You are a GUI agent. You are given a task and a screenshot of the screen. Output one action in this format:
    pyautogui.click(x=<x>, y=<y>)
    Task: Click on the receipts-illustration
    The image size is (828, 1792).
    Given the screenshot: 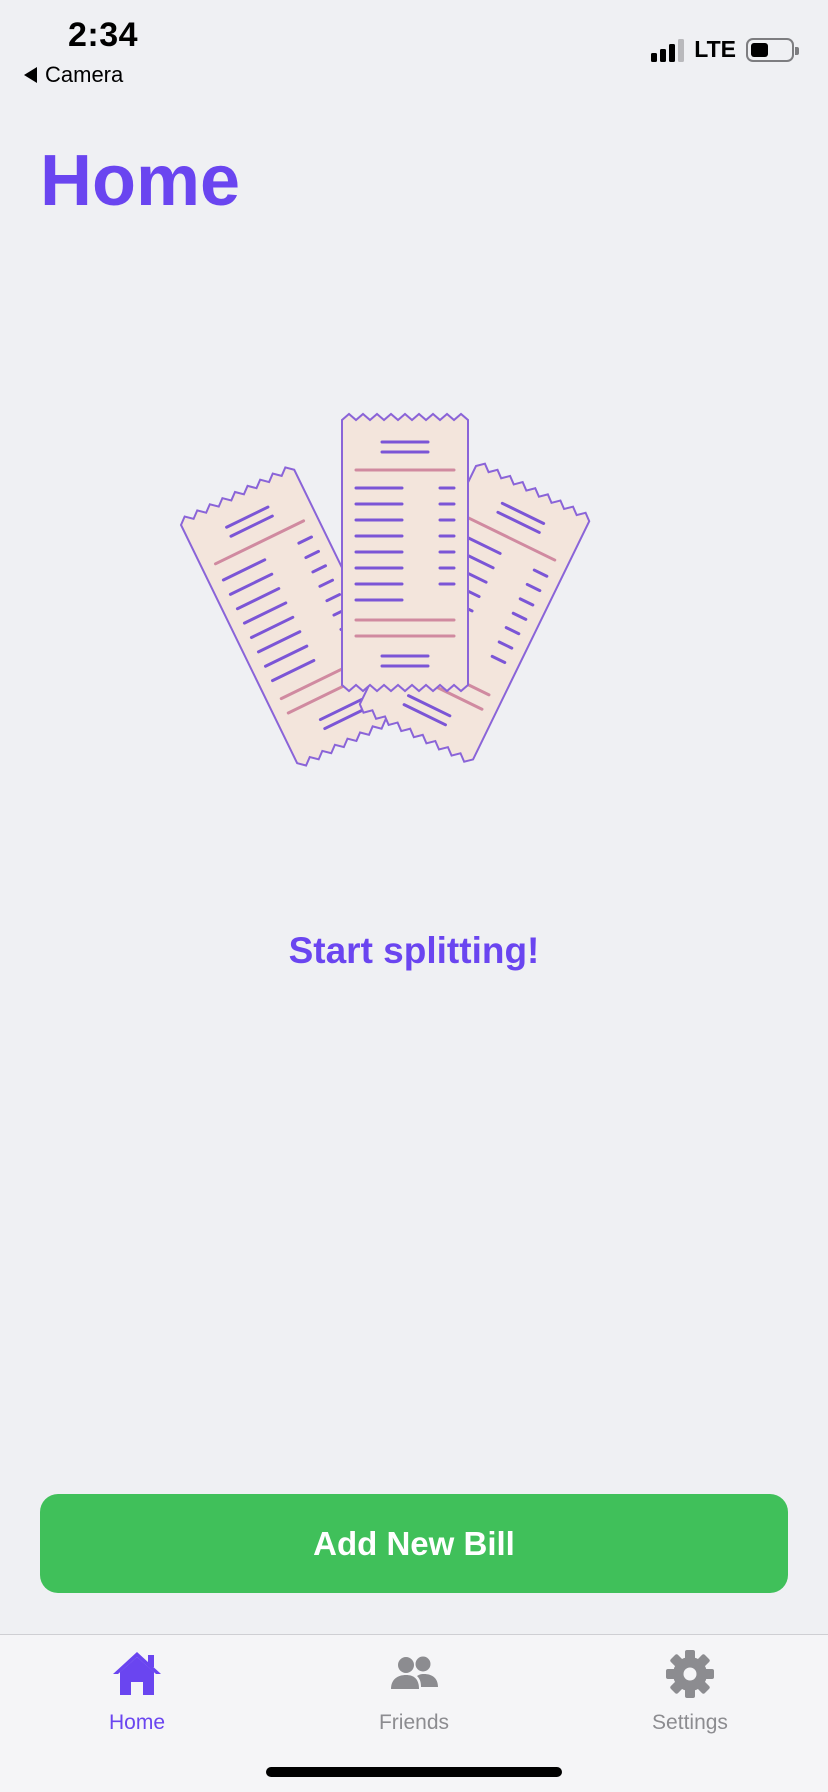 What is the action you would take?
    pyautogui.click(x=385, y=591)
    